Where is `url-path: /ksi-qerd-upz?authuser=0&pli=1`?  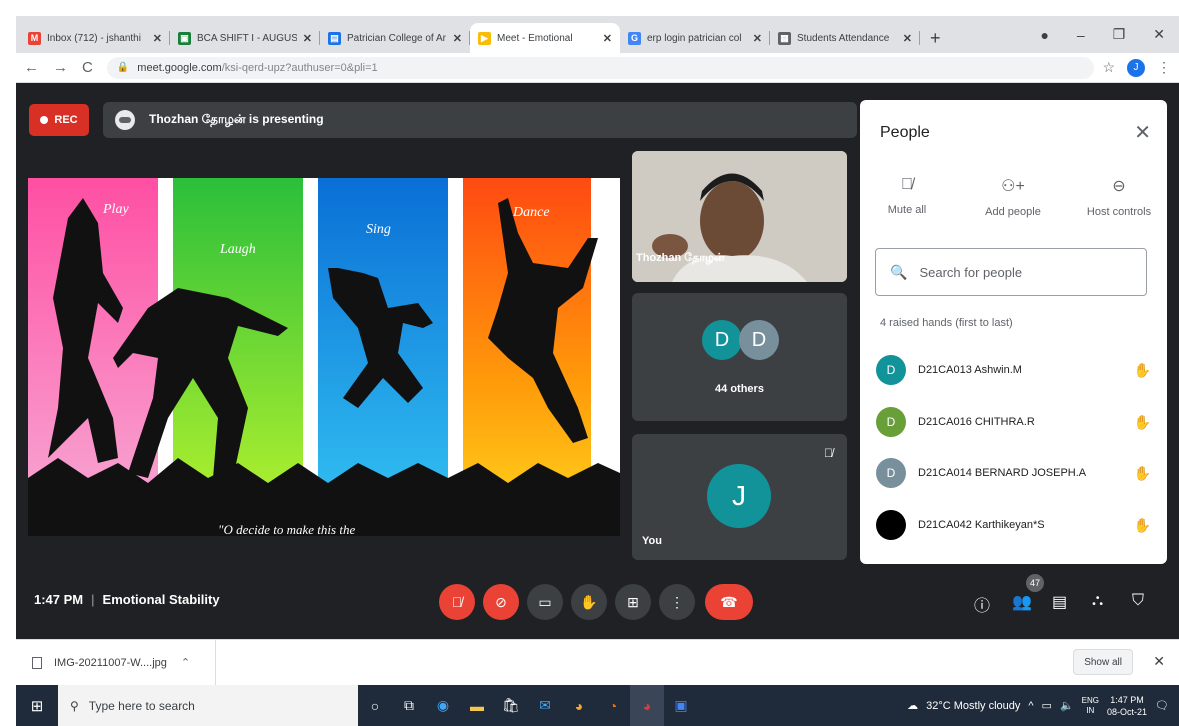 url-path: /ksi-qerd-upz?authuser=0&pli=1 is located at coordinates (299, 67).